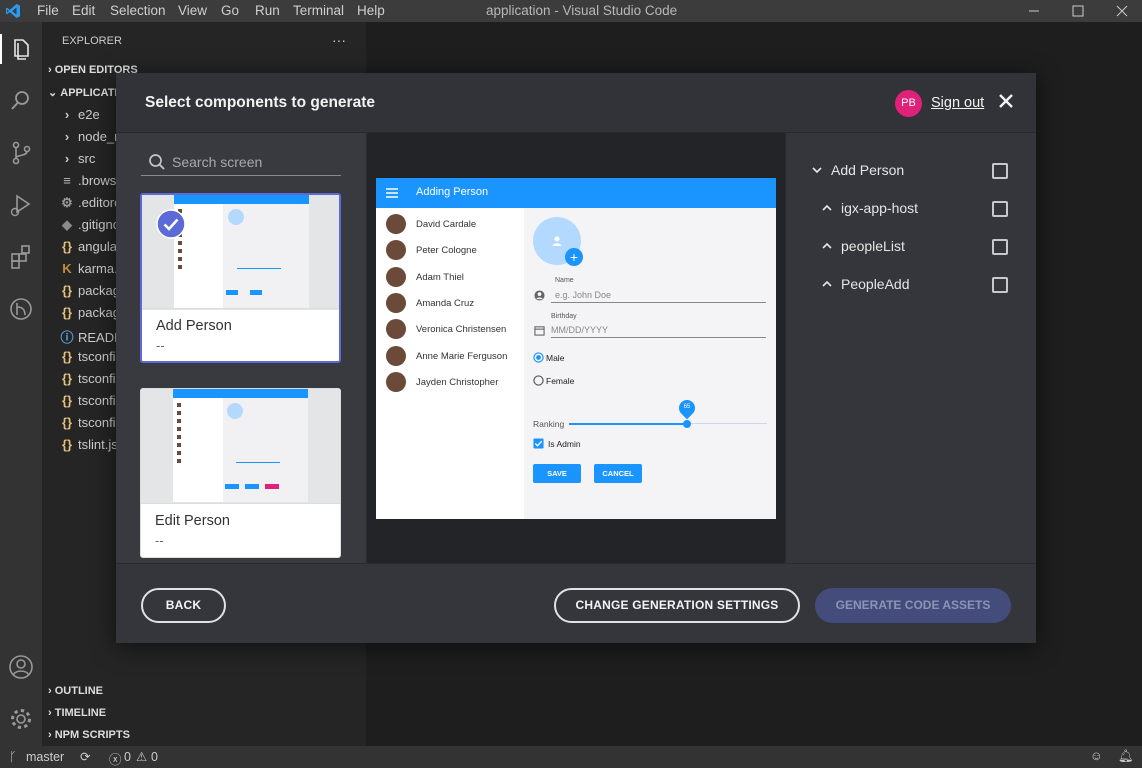 The image size is (1142, 768). I want to click on file-item: › src, so click(78, 162).